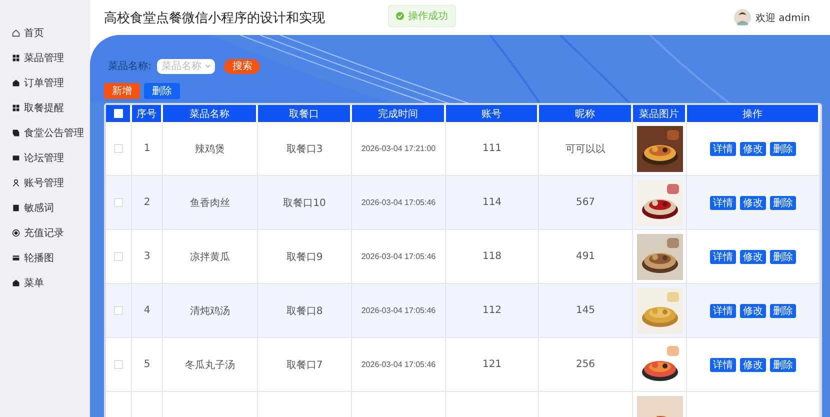 The width and height of the screenshot is (830, 417). I want to click on table-cell: 2, so click(147, 202).